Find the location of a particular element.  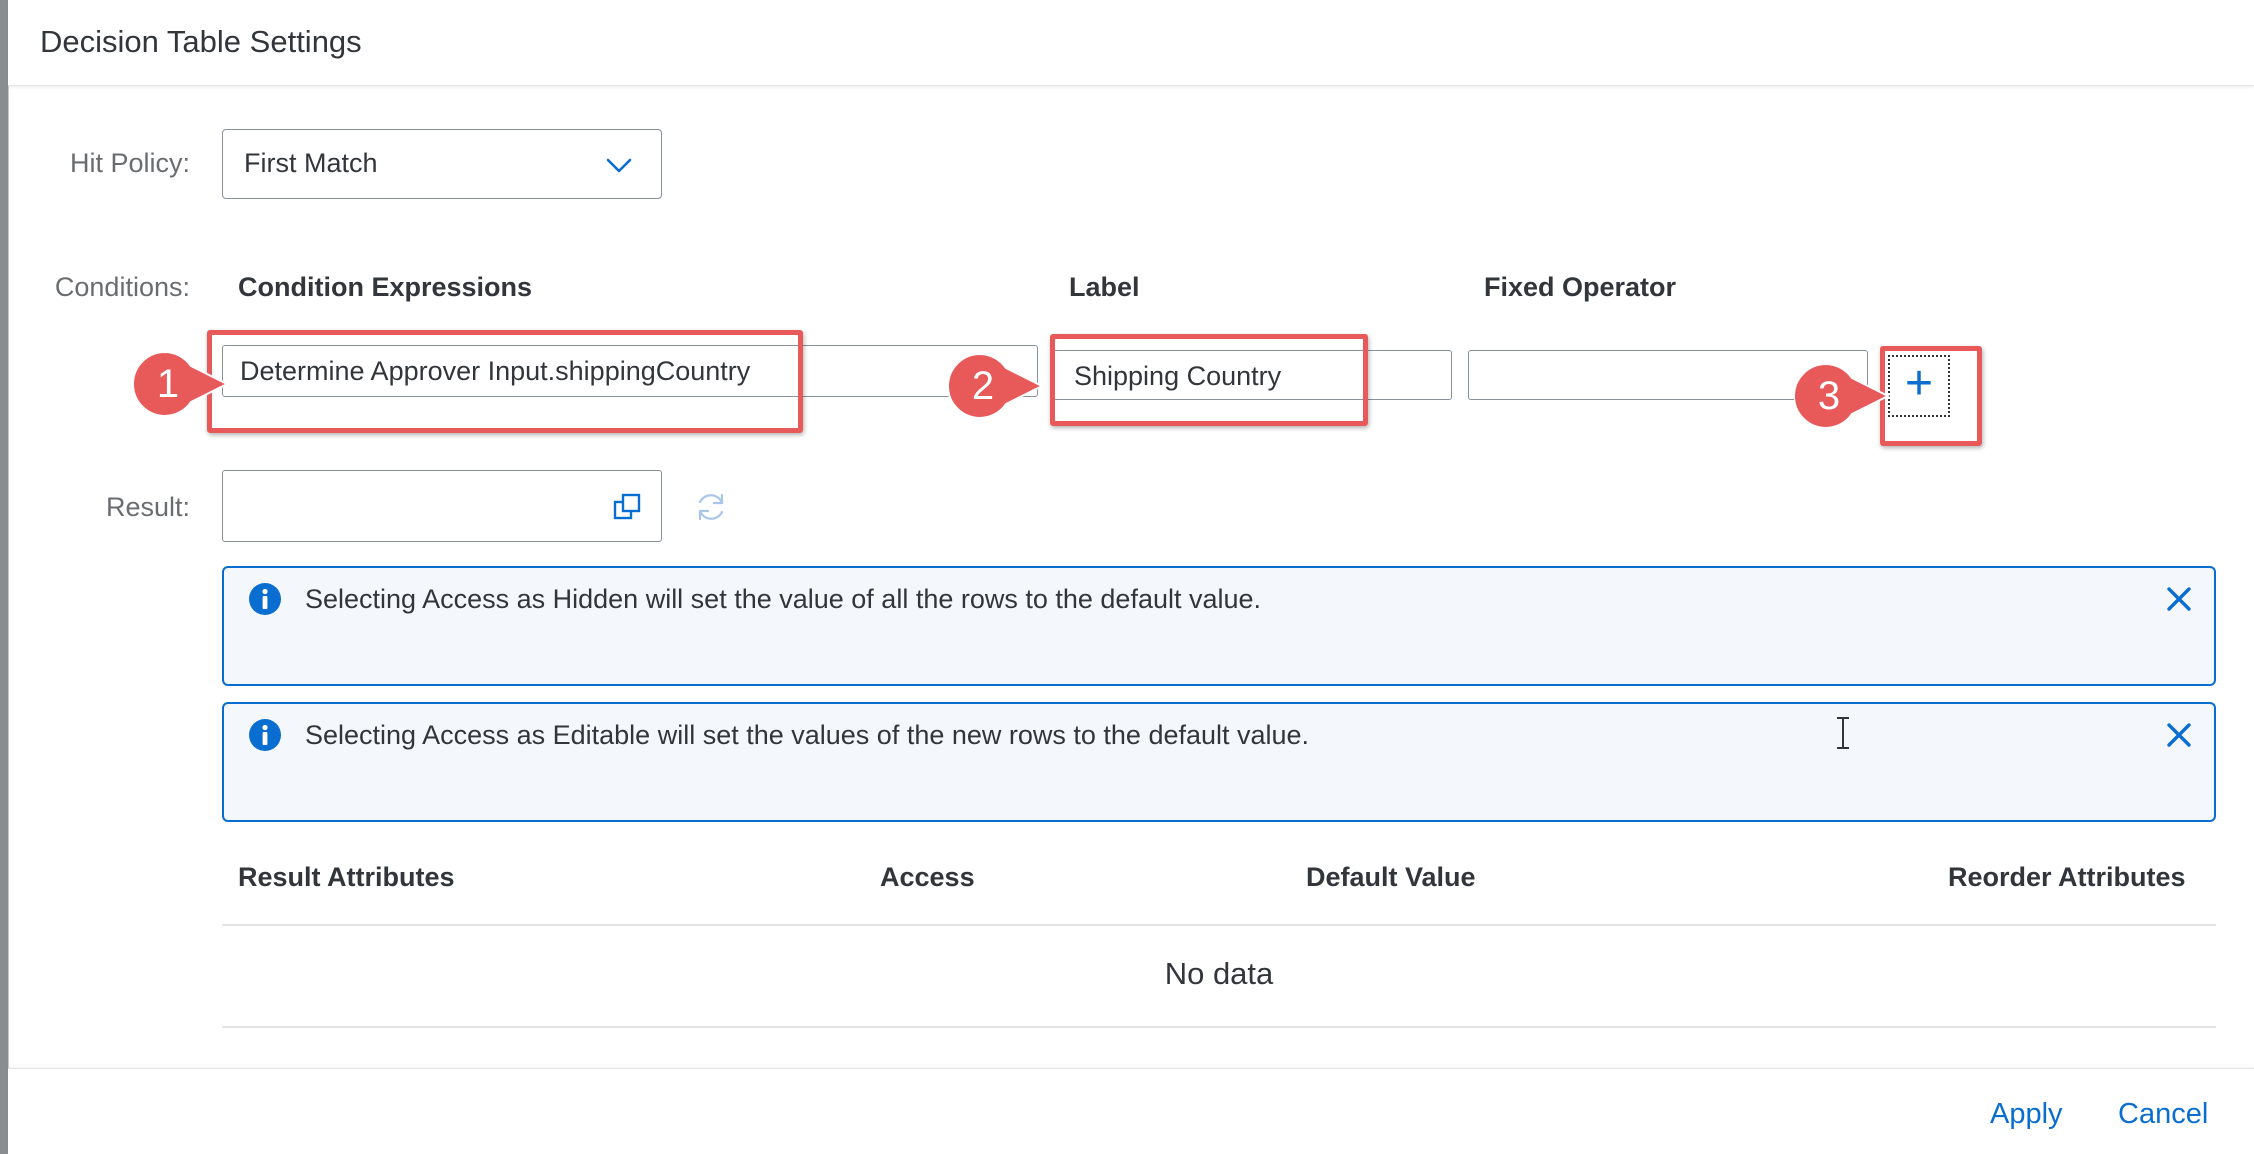

cancel-button: Cancel is located at coordinates (2163, 1114).